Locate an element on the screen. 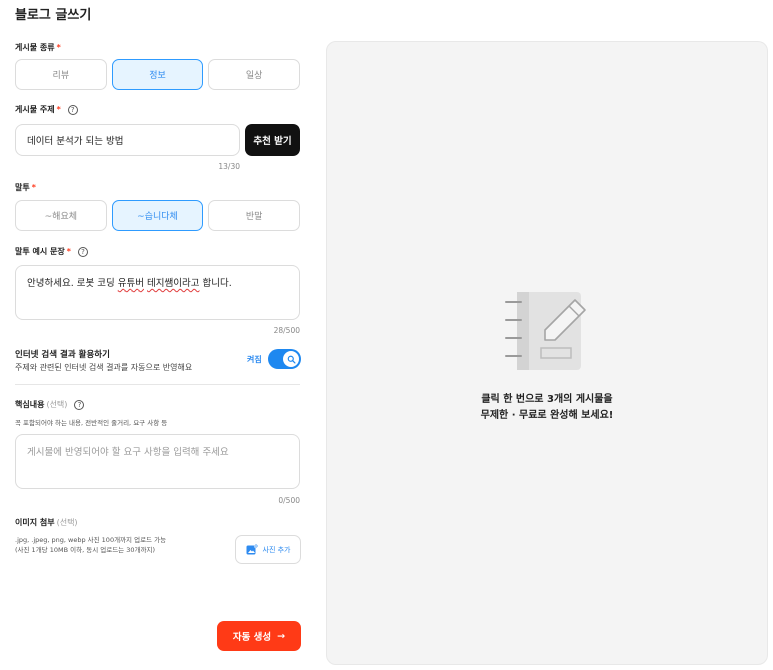 The width and height of the screenshot is (773, 670). key-content-description: 꼭 포함되어야 하는 내용, 전반적인 줄거리, 요구 사항 등 is located at coordinates (91, 423).